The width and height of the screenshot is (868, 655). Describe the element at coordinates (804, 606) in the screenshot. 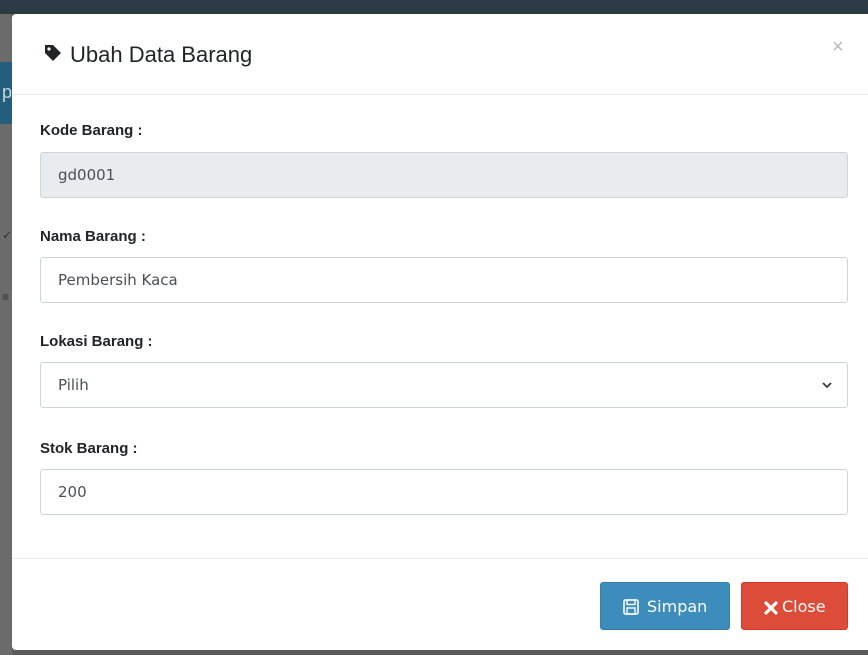

I see `close-button-label: Close` at that location.